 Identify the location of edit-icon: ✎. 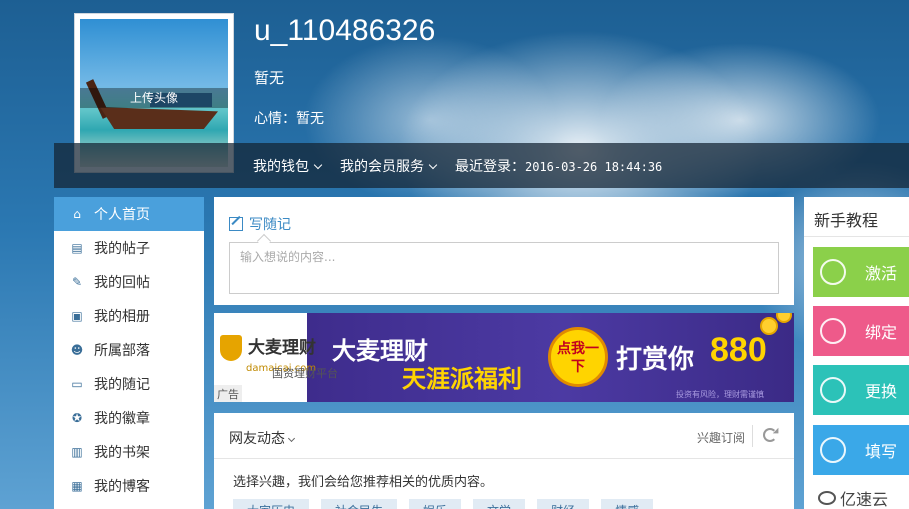
(77, 282).